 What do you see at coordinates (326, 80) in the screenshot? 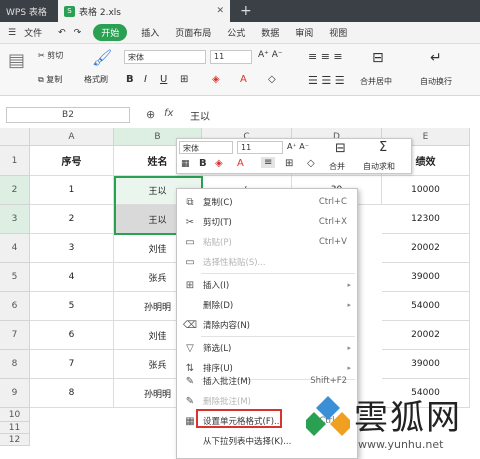
I see `align-left-icon: ☰ ☰ ☰` at bounding box center [326, 80].